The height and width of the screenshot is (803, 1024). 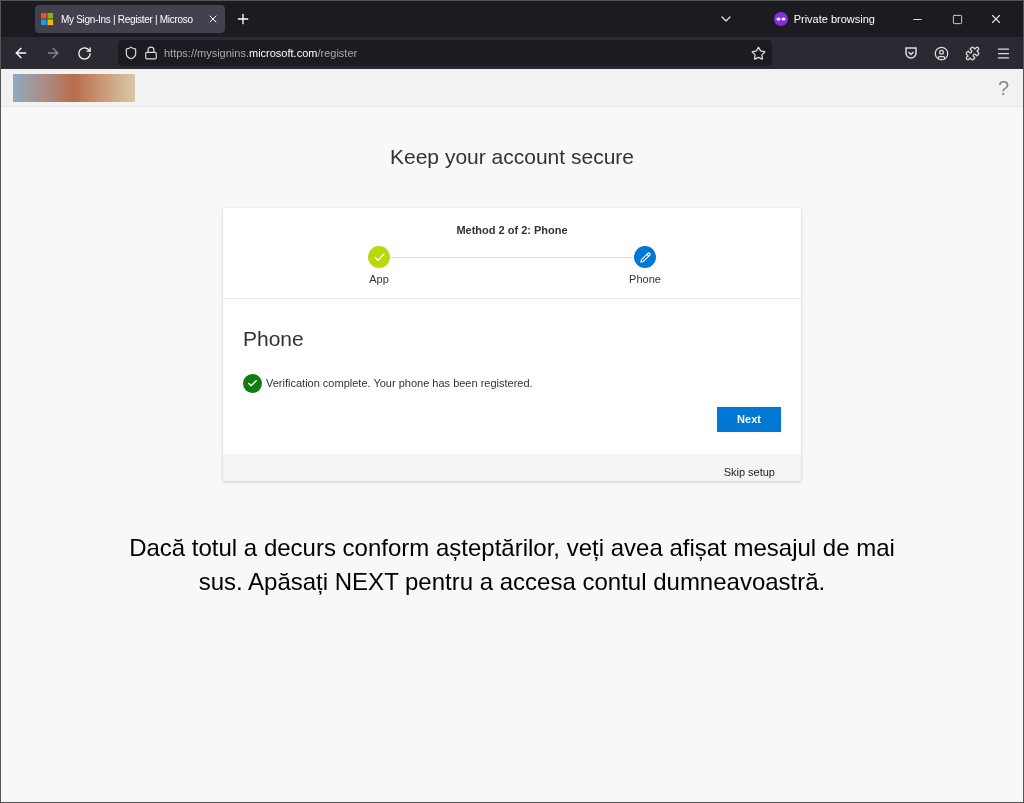 I want to click on url-text: https://mysignins.microsoft.com/register, so click(x=261, y=53).